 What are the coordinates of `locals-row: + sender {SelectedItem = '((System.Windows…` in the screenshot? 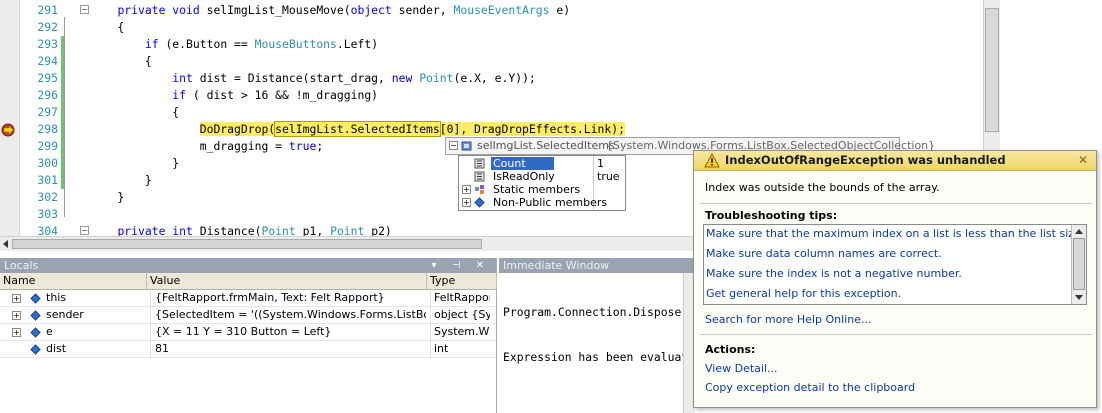 It's located at (248, 315).